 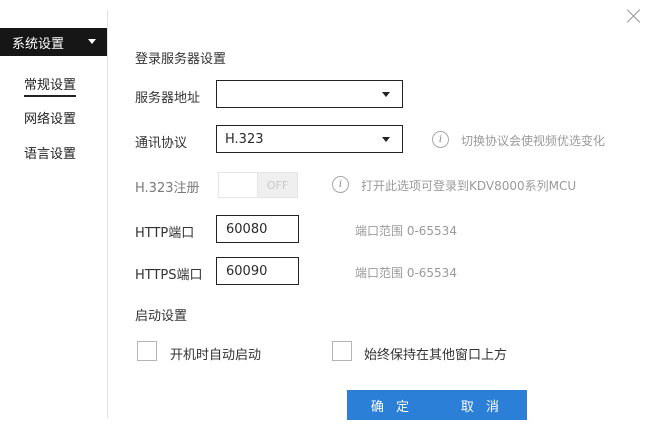 I want to click on always-on-top-checkbox, so click(x=342, y=351).